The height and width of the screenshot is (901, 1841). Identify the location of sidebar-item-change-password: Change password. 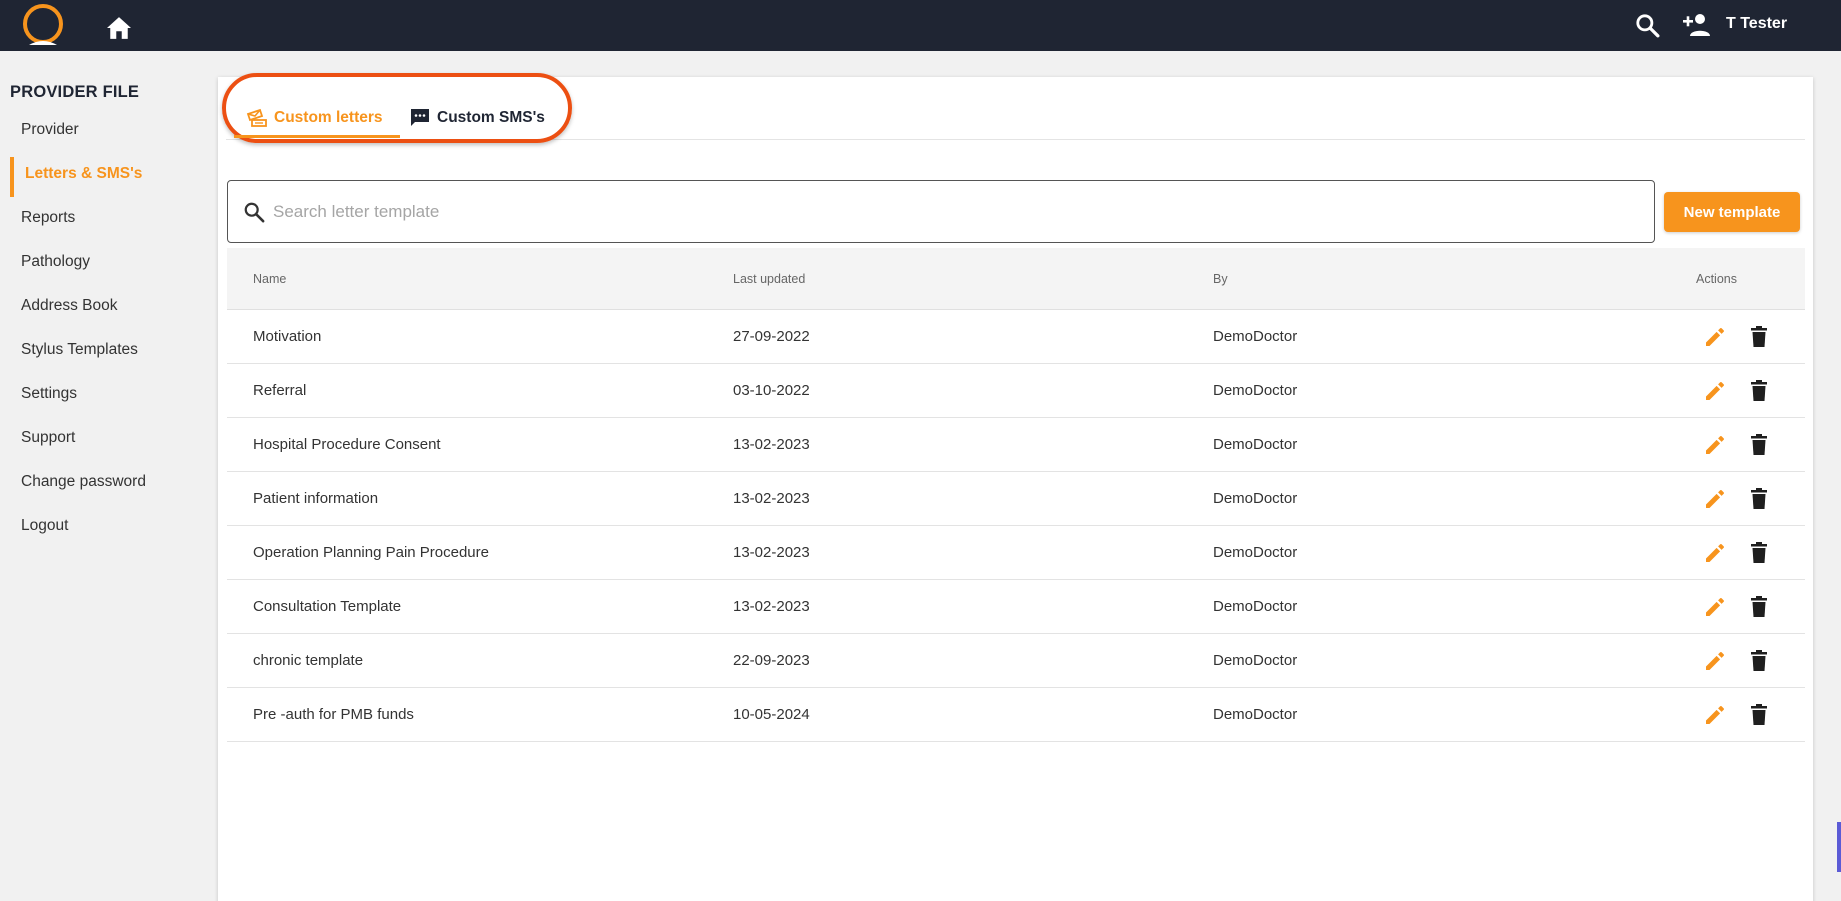
(83, 482).